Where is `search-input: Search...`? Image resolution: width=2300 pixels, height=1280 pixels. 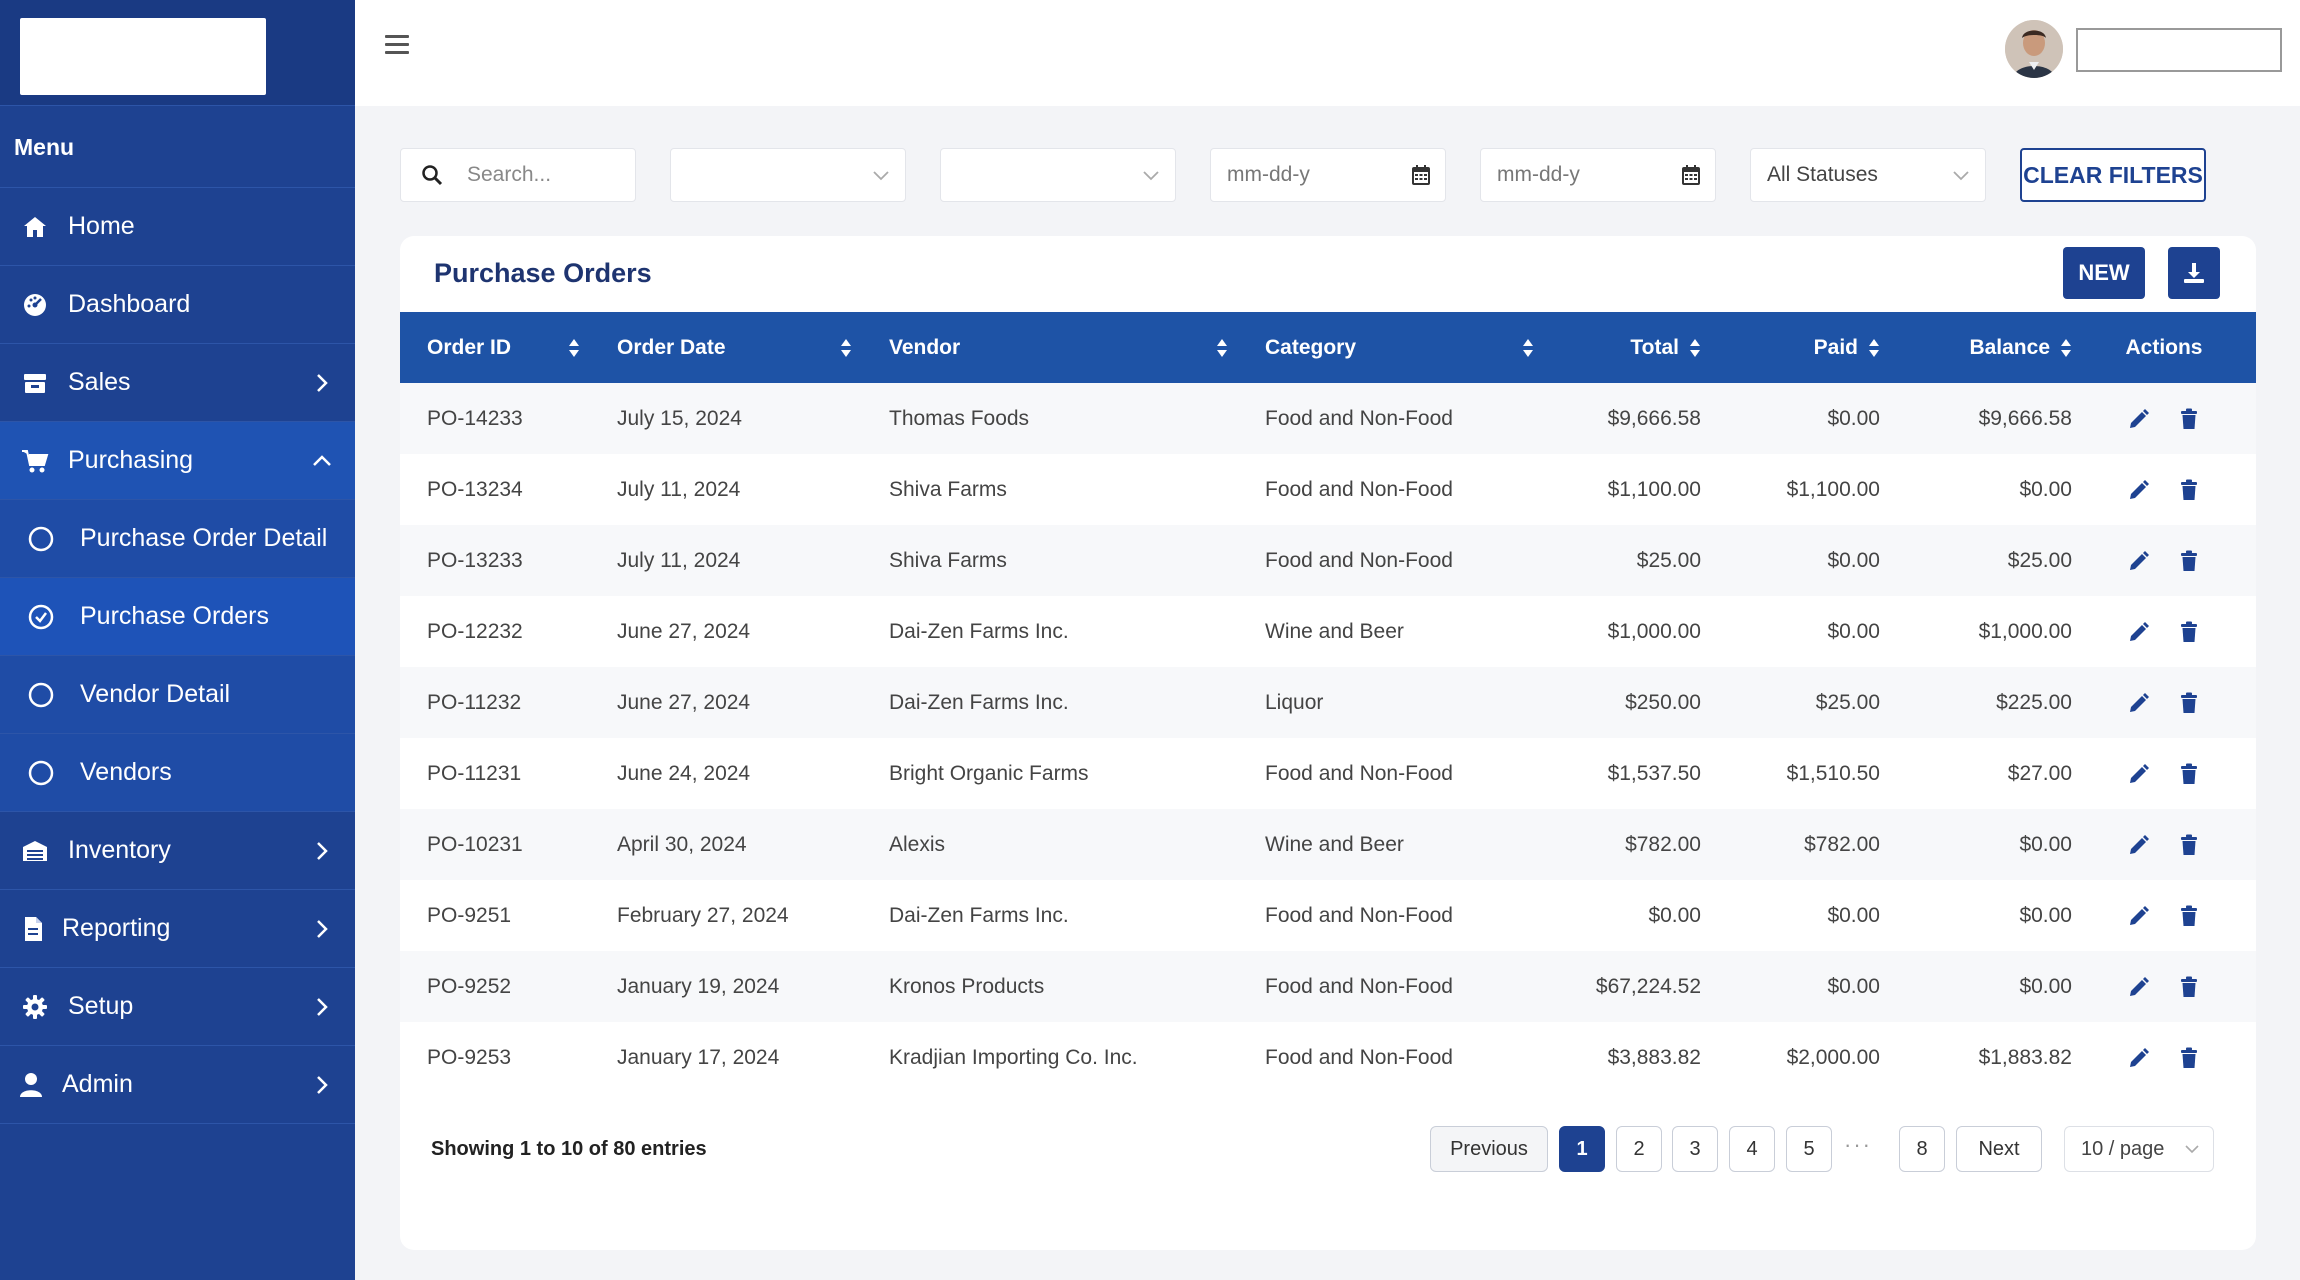 search-input: Search... is located at coordinates (509, 175).